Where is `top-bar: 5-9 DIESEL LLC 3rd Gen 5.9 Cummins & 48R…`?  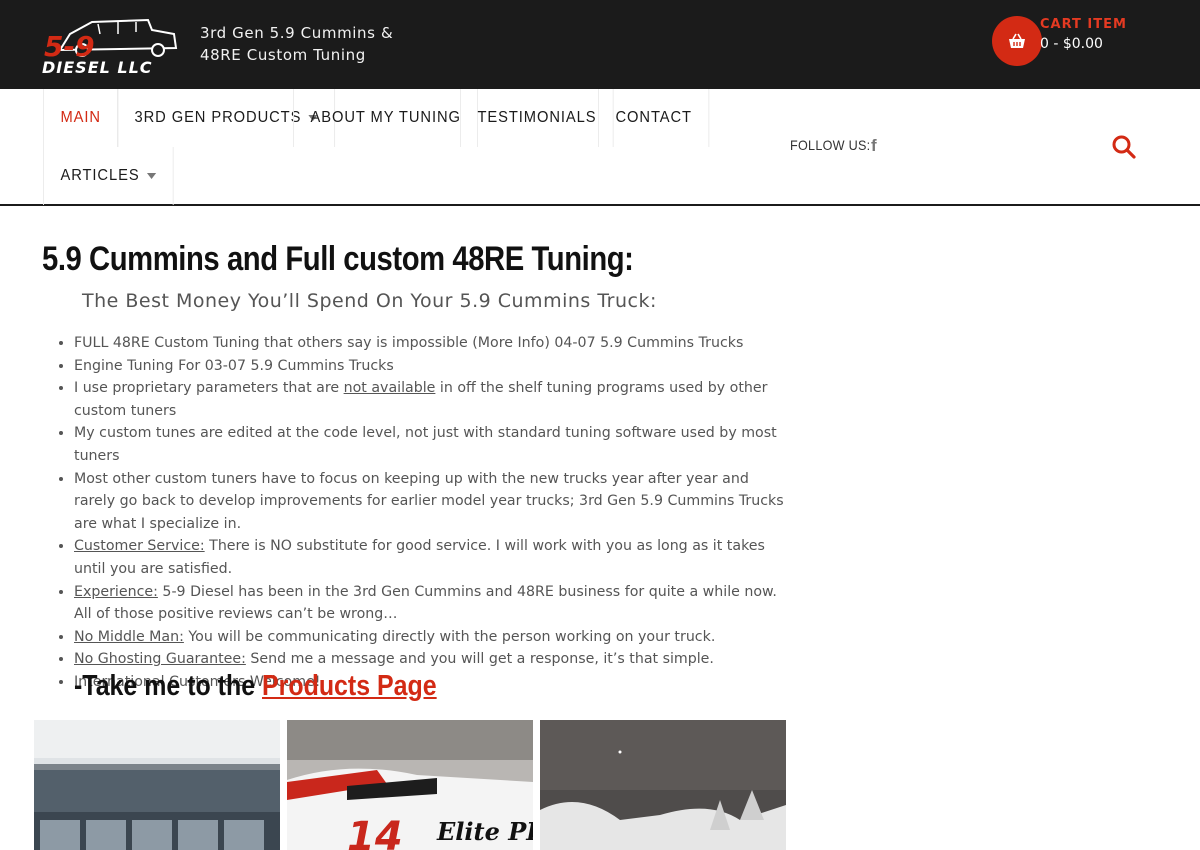
top-bar: 5-9 DIESEL LLC 3rd Gen 5.9 Cummins & 48R… is located at coordinates (600, 44).